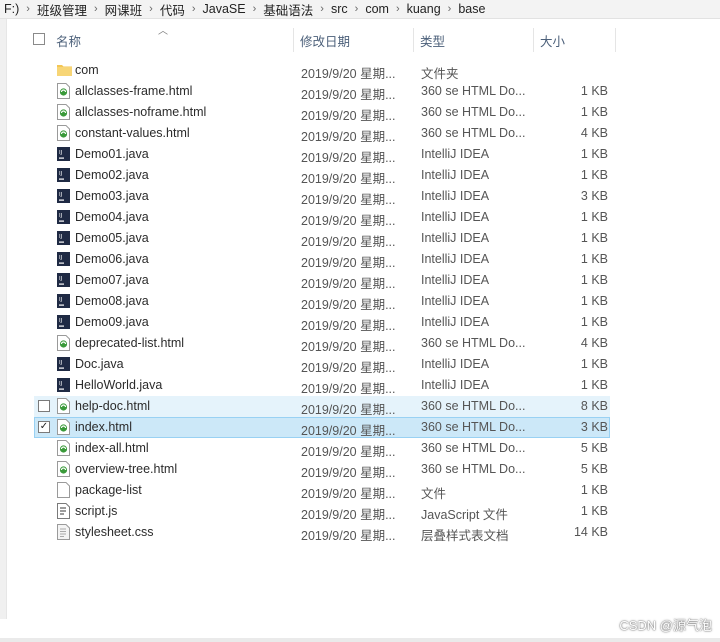 The width and height of the screenshot is (720, 642). I want to click on file-size: 5 KB, so click(594, 469).